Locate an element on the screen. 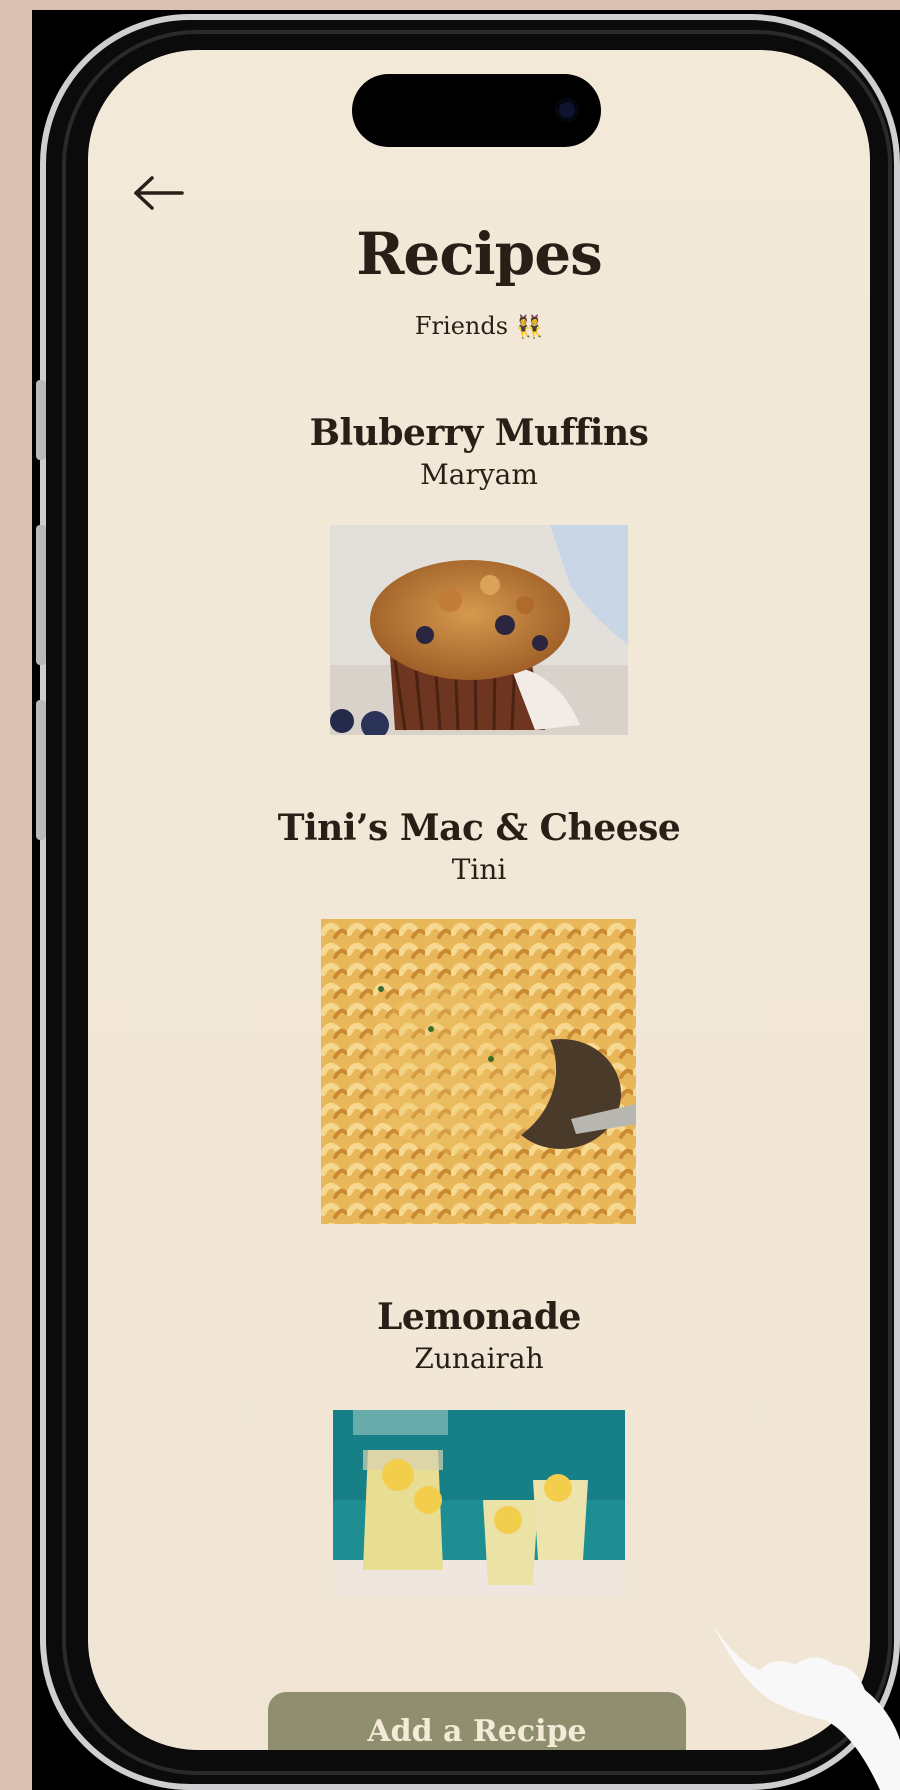 This screenshot has width=900, height=1790. recipe-author: Tini is located at coordinates (479, 869).